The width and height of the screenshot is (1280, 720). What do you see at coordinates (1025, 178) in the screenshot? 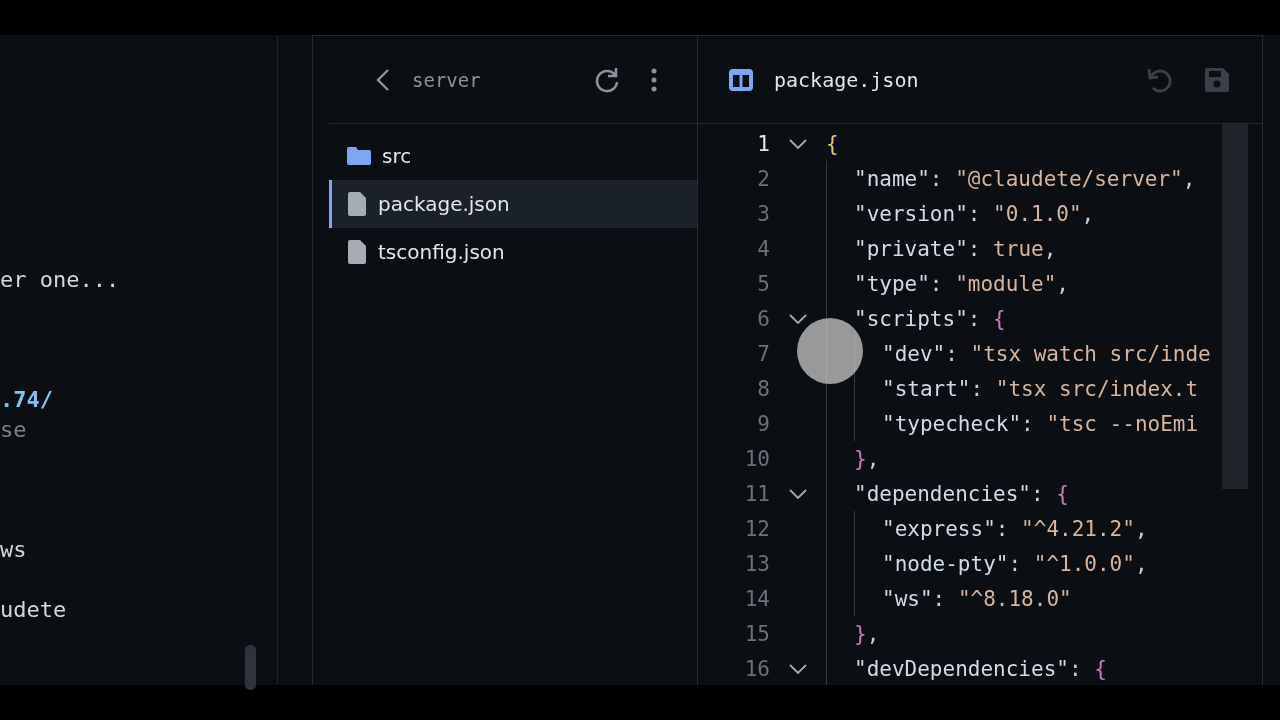
I see `code-line: "name": "@claudete/server",` at bounding box center [1025, 178].